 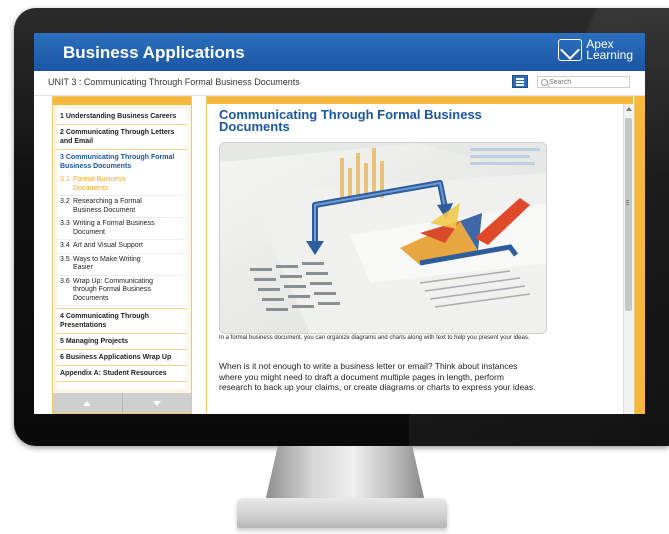 I want to click on toc-lesson-3-4: 3.4 Art and Visual Support, so click(x=122, y=247).